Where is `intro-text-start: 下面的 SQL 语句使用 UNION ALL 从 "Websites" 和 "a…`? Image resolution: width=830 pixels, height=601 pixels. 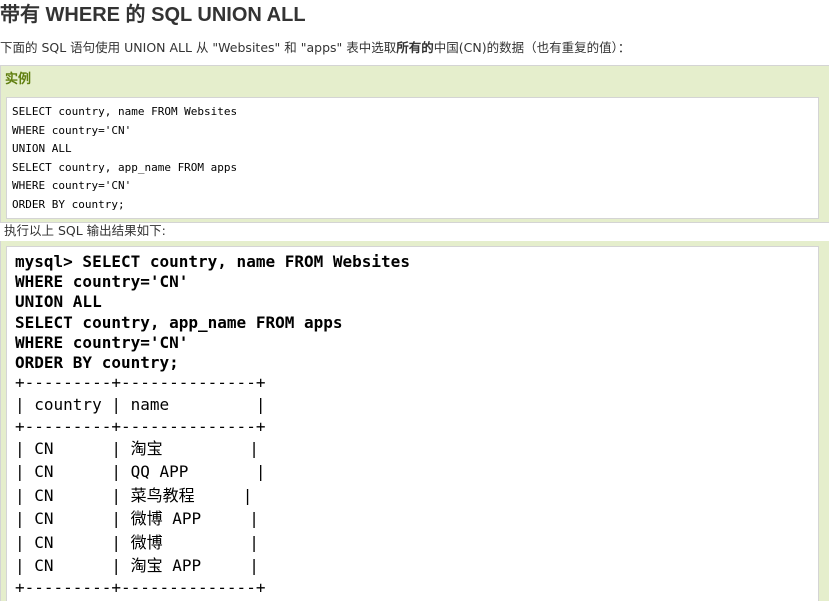
intro-text-start: 下面的 SQL 语句使用 UNION ALL 从 "Websites" 和 "a… is located at coordinates (198, 47).